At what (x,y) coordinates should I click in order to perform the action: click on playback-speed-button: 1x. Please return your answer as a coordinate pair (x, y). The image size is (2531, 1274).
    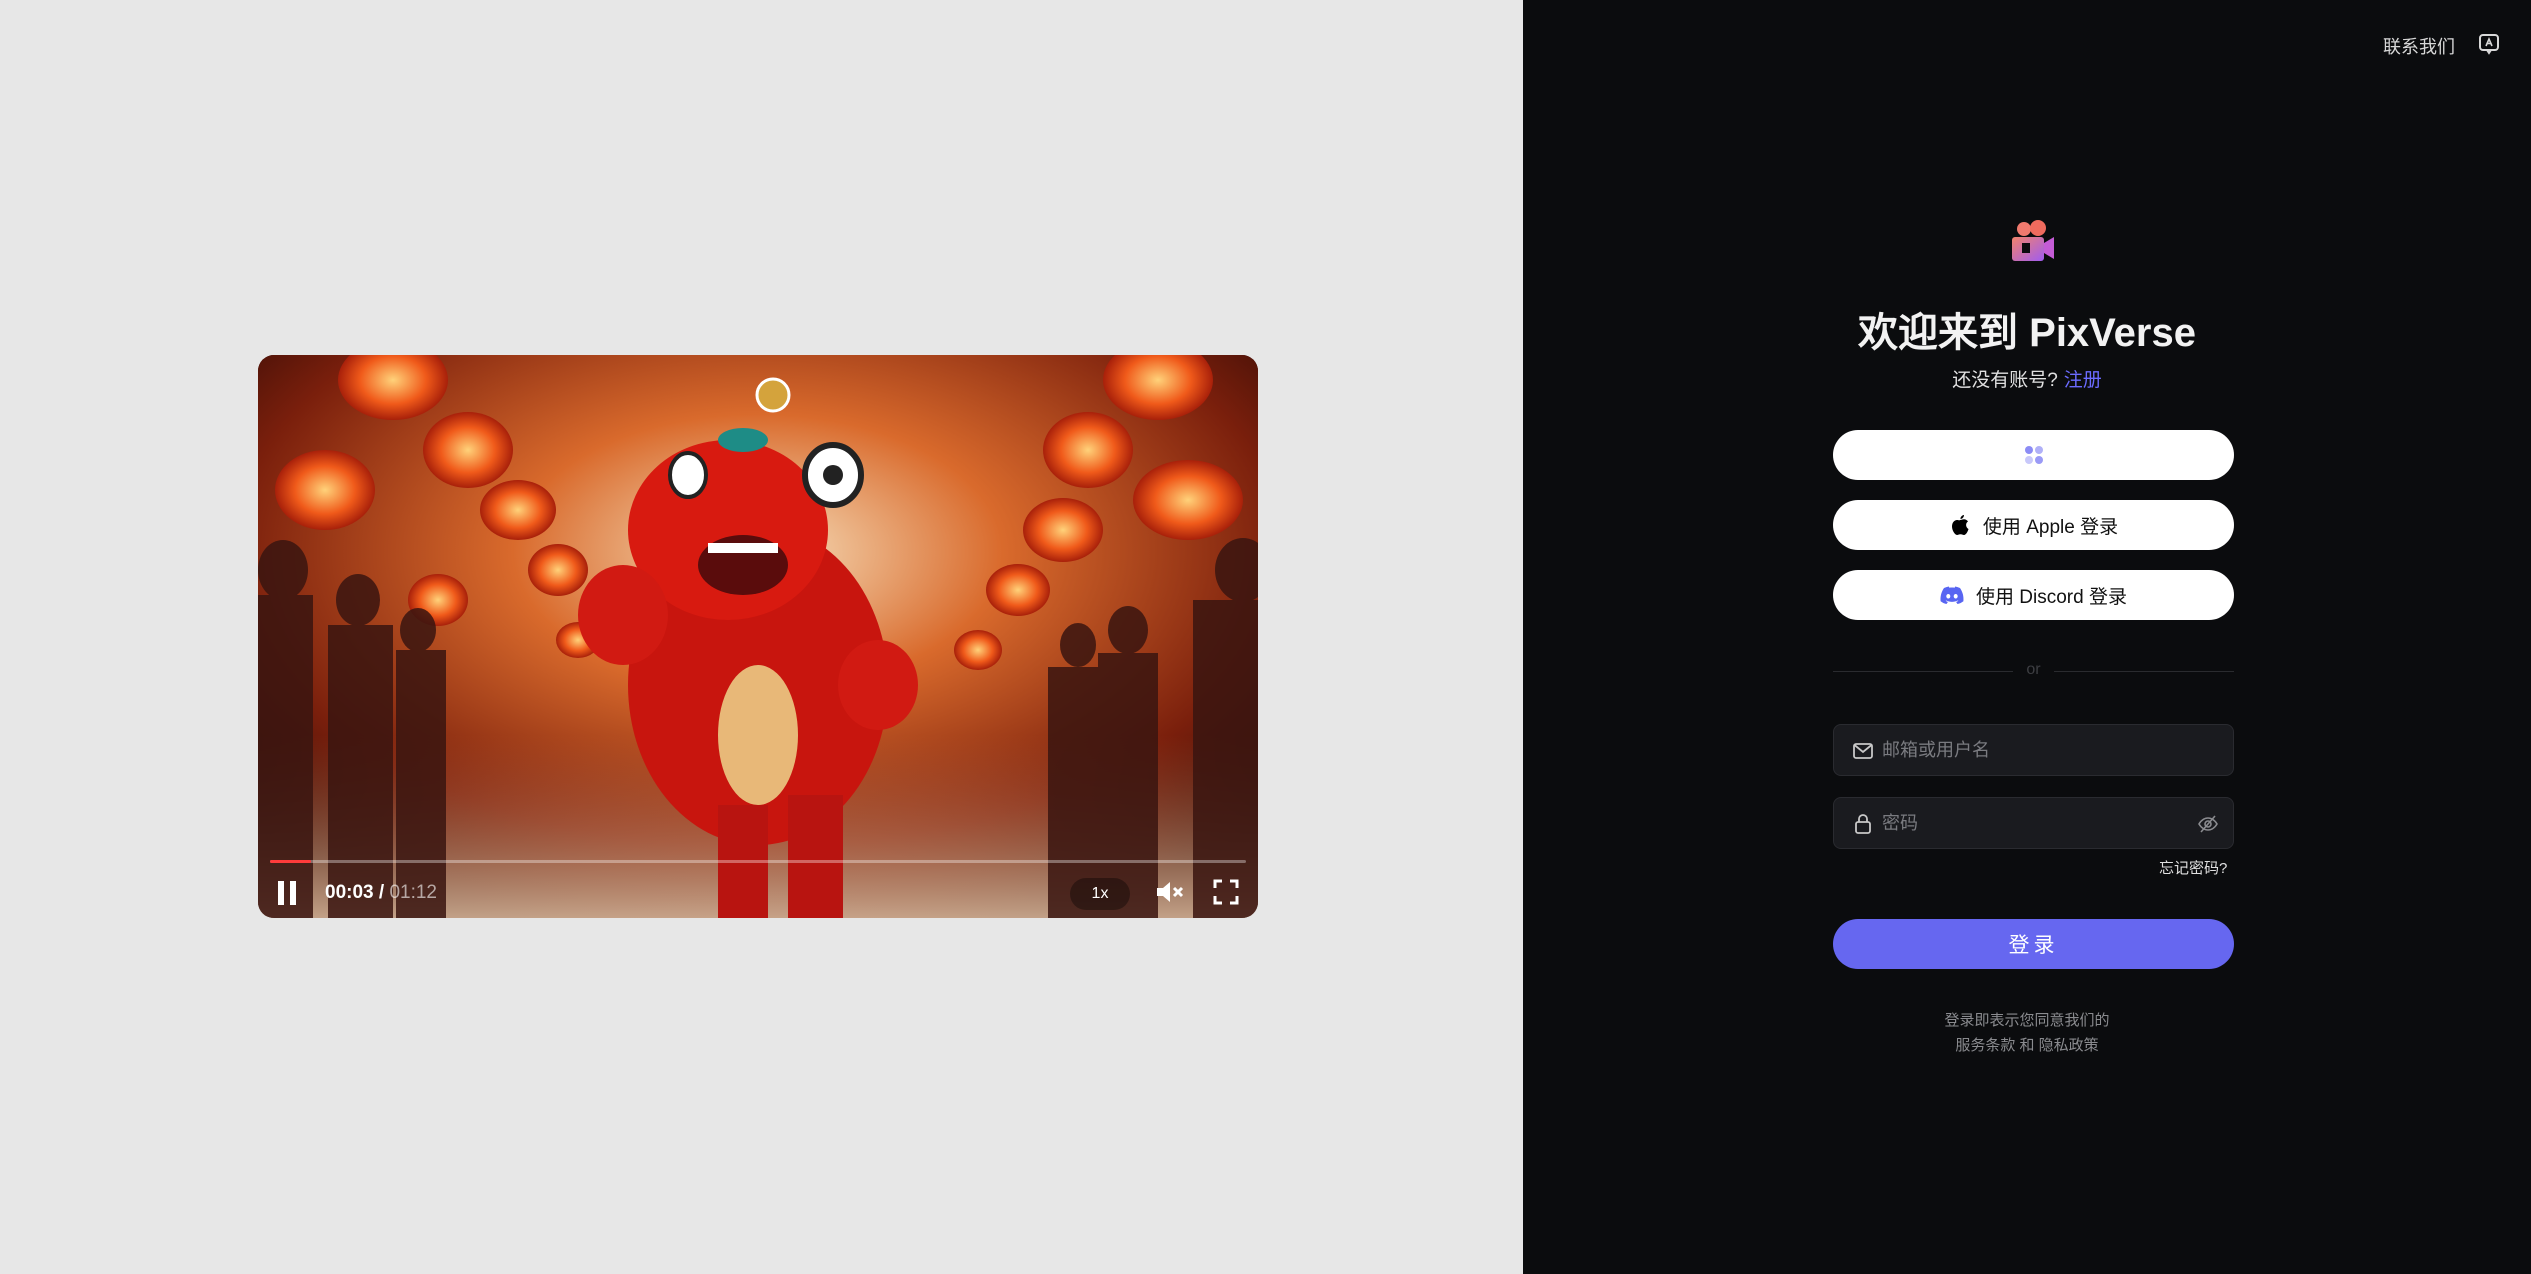
    Looking at the image, I should click on (1100, 894).